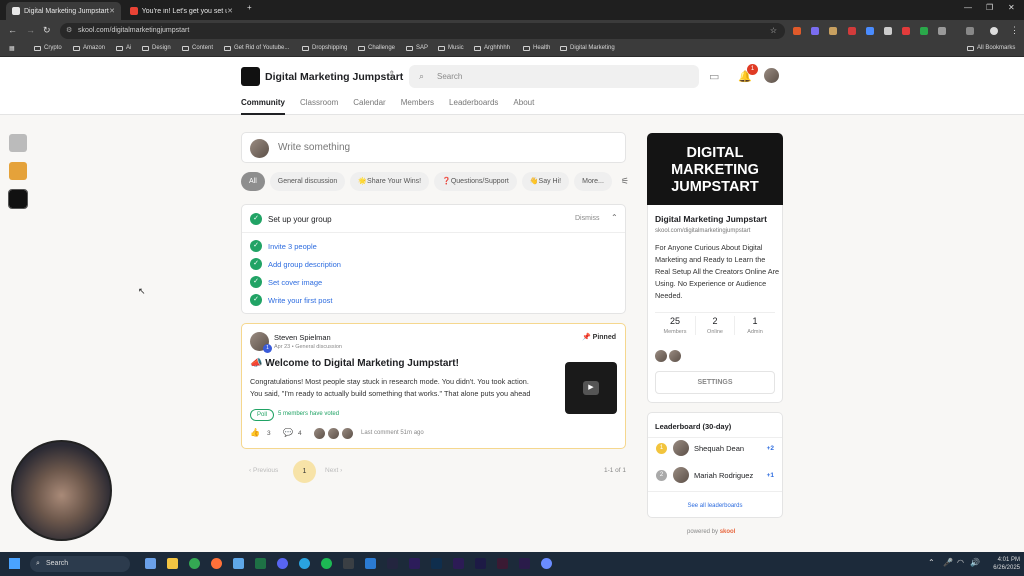 The width and height of the screenshot is (1024, 576). I want to click on premiere-icon, so click(414, 563).